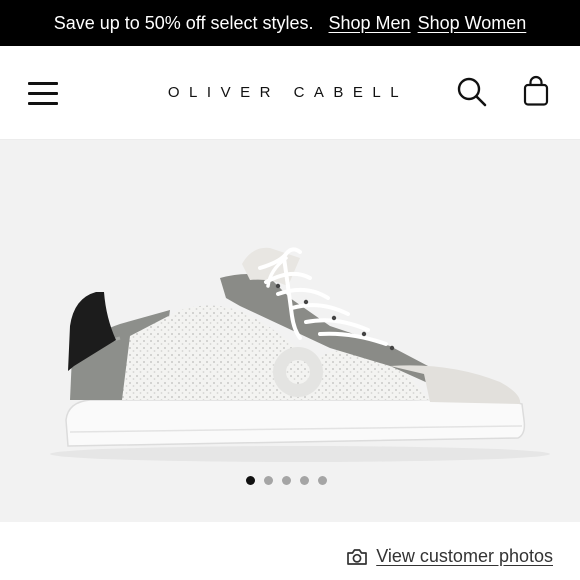 This screenshot has width=580, height=580. I want to click on shop-men-link: Shop Men, so click(370, 23).